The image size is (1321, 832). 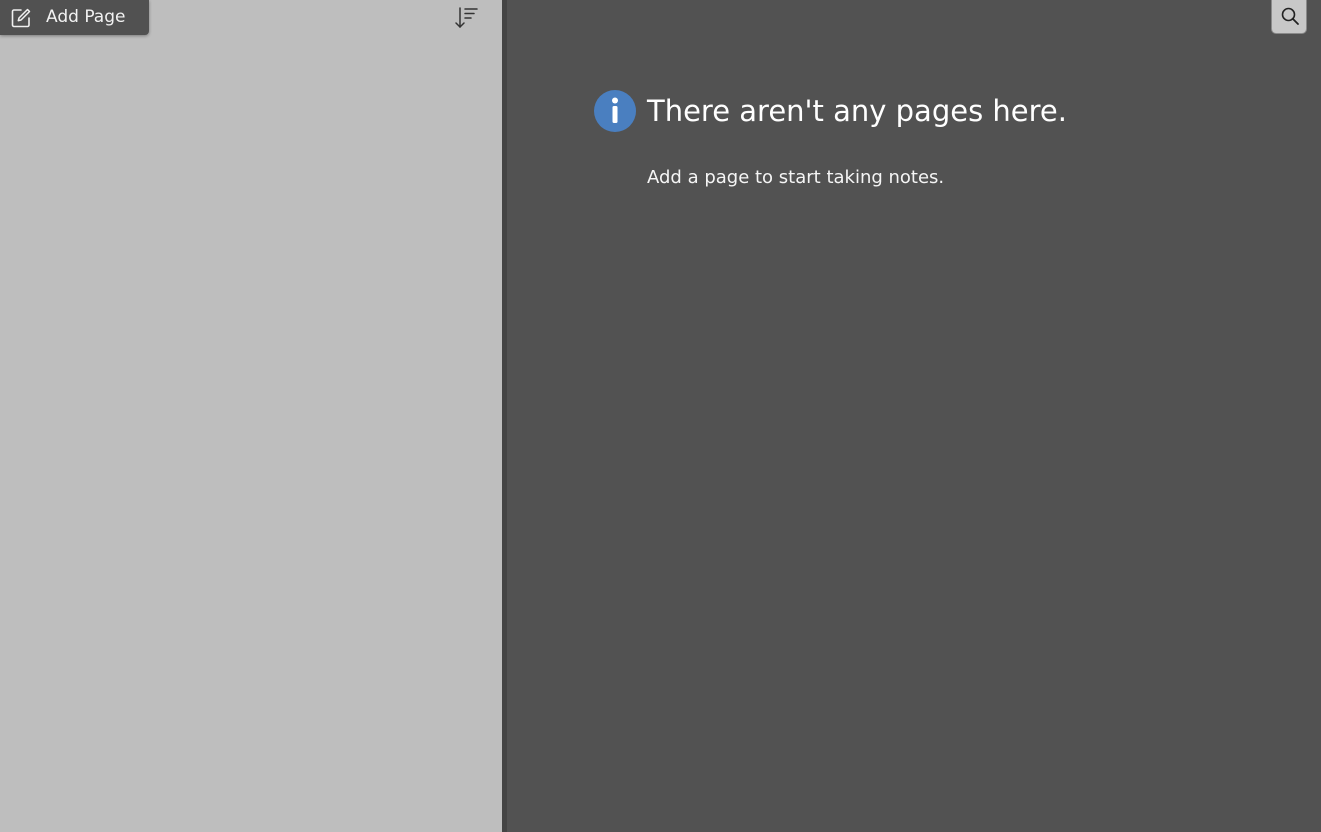 I want to click on search-button, so click(x=1289, y=17).